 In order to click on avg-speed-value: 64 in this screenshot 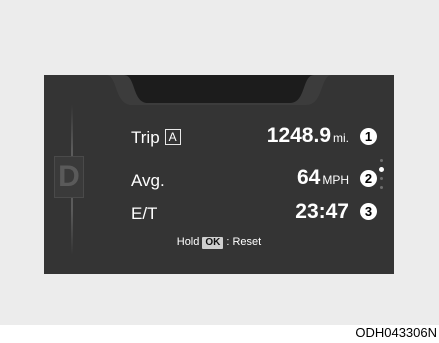, I will do `click(308, 177)`.